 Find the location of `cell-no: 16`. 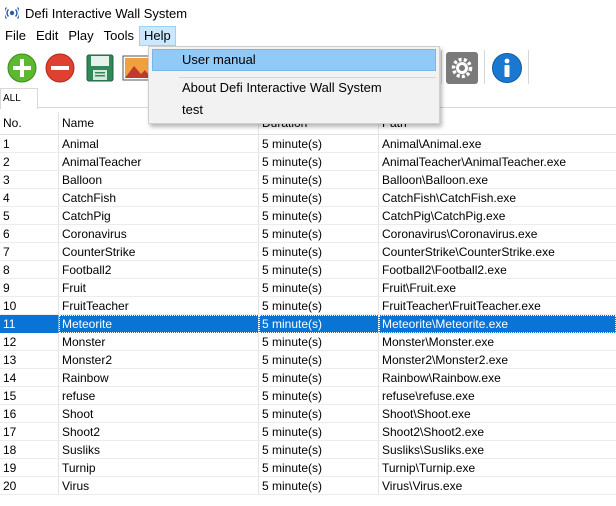

cell-no: 16 is located at coordinates (29, 414).